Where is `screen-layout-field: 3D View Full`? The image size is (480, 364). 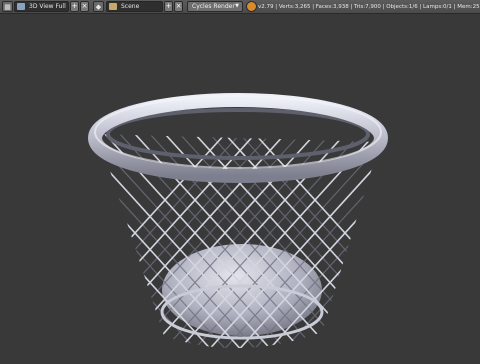 screen-layout-field: 3D View Full is located at coordinates (41, 6).